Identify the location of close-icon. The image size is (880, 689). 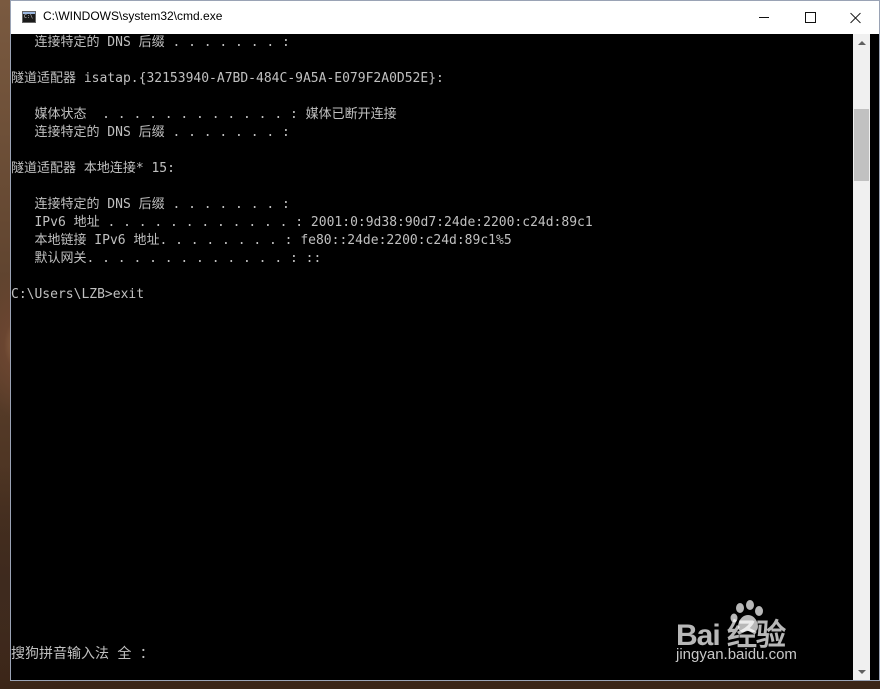
(856, 18).